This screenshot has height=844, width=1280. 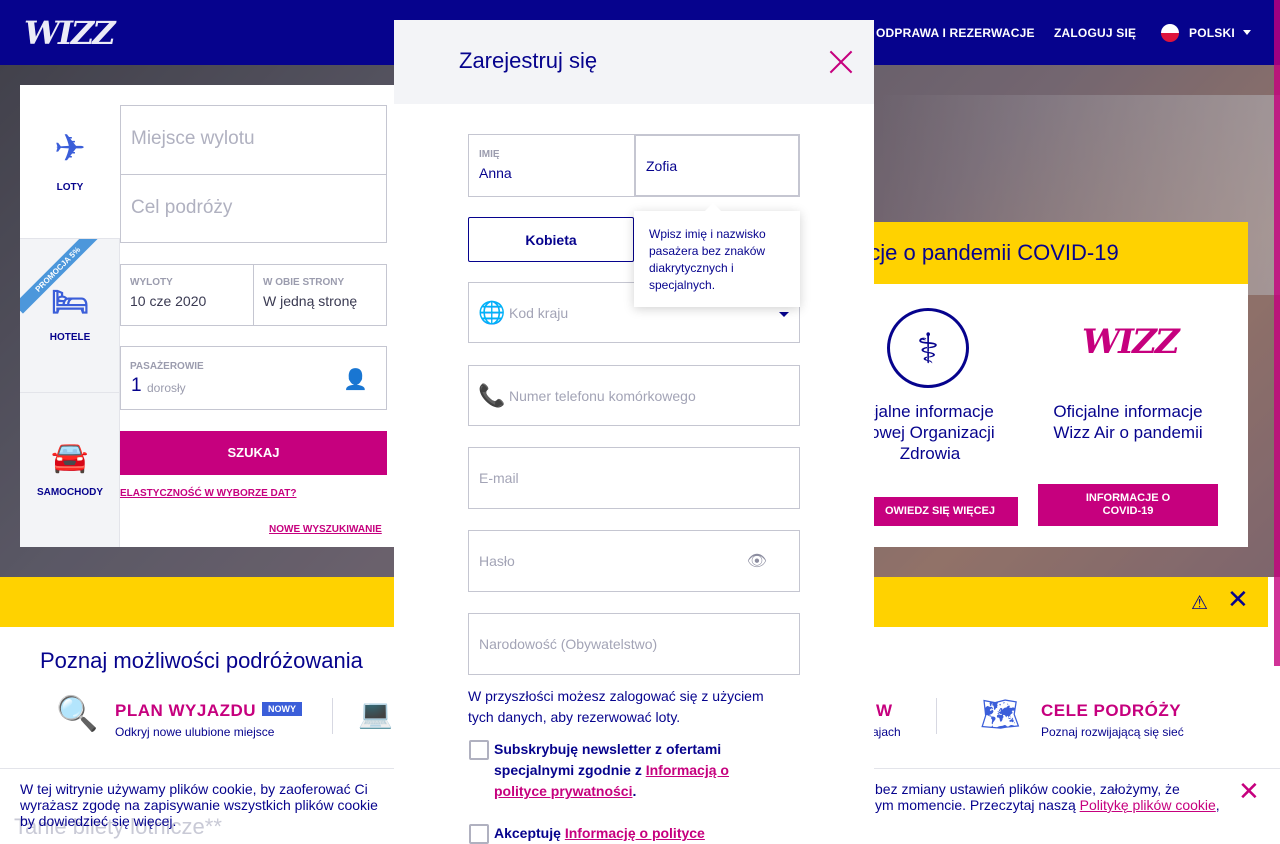 I want to click on feature-subtitle: Poznaj rozwijającą się sieć, so click(x=1112, y=732).